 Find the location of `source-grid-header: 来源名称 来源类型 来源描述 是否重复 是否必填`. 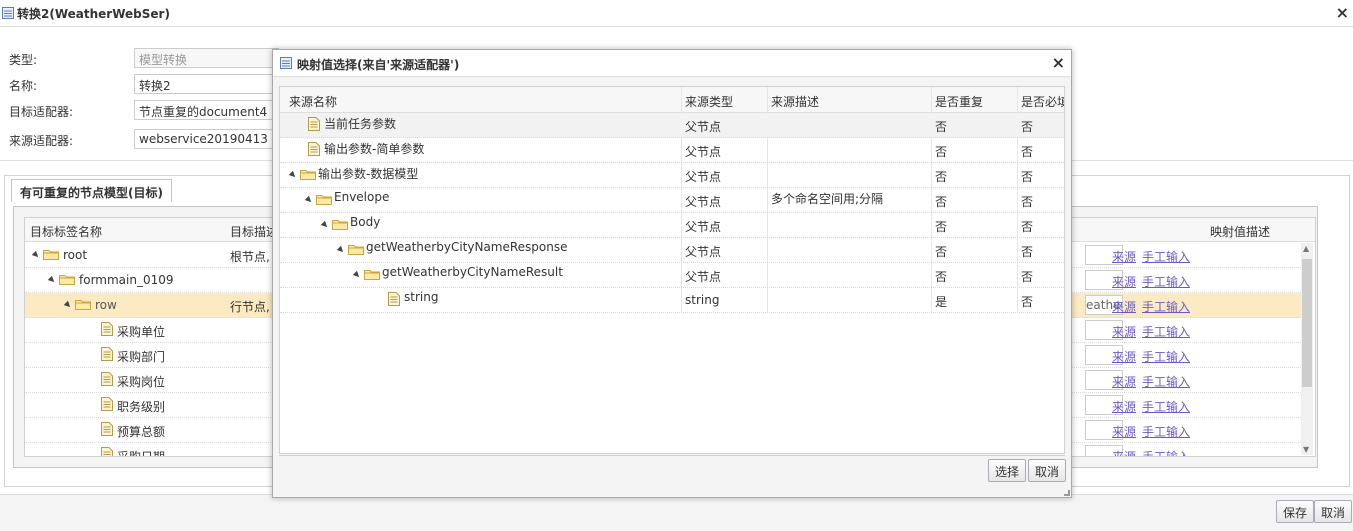

source-grid-header: 来源名称 来源类型 来源描述 是否重复 是否必填 is located at coordinates (672, 100).